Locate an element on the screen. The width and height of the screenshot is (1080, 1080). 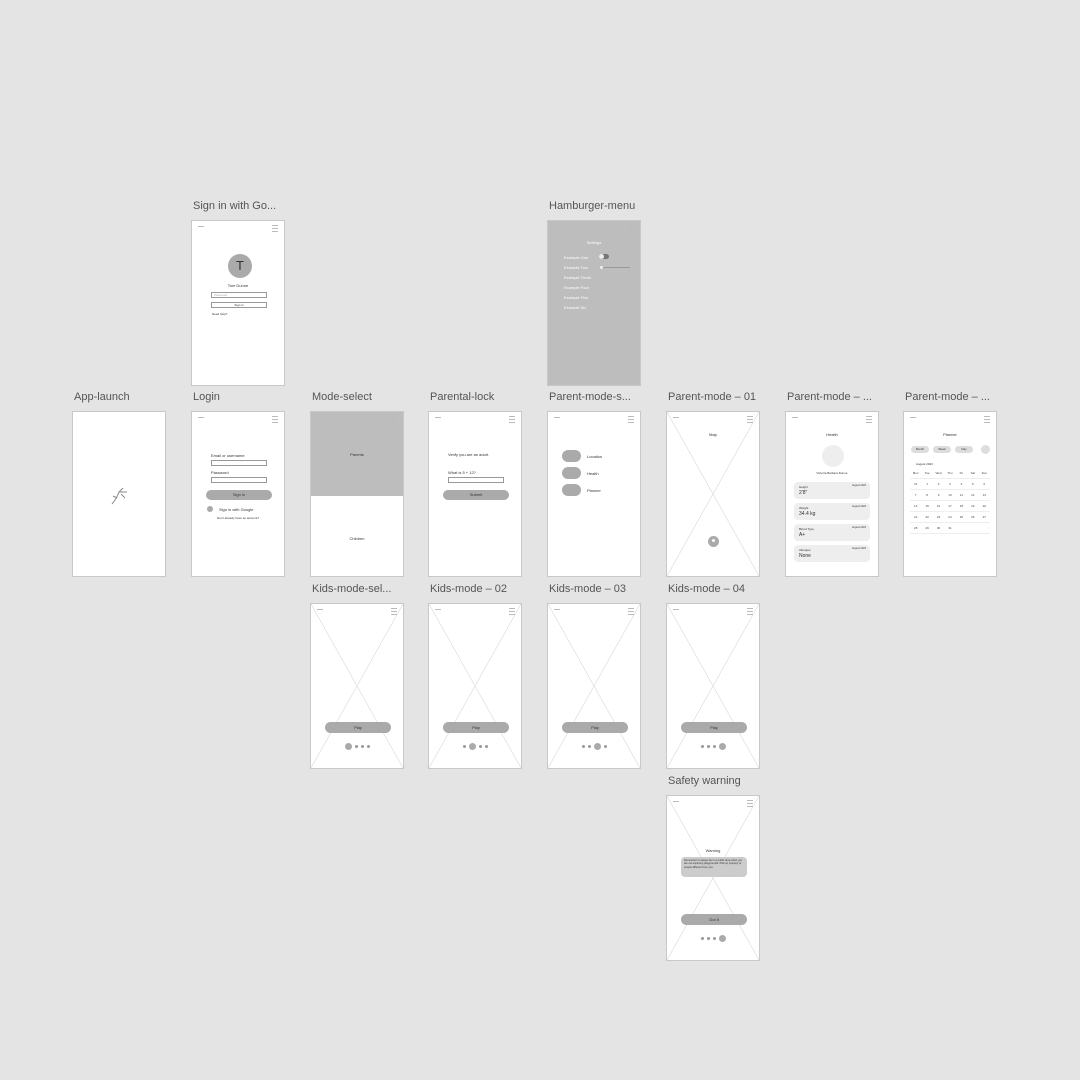
frame-parent-mode-select: Location Health Planner is located at coordinates (594, 494).